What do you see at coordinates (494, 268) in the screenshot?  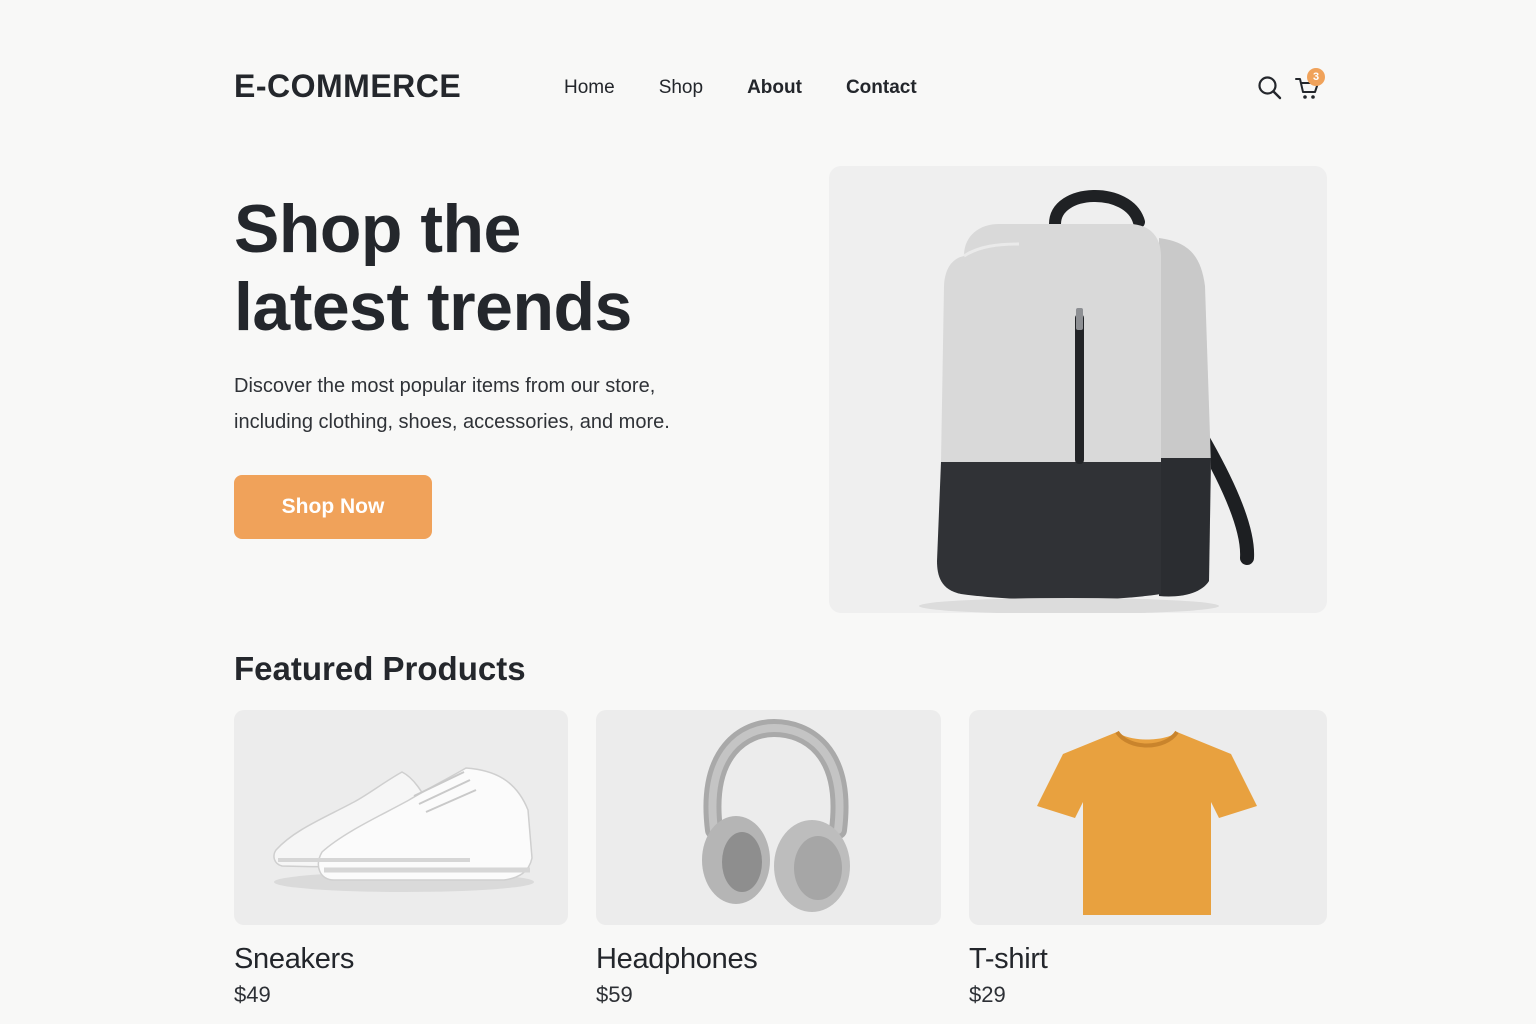 I see `hero-title: Shop the latest trends` at bounding box center [494, 268].